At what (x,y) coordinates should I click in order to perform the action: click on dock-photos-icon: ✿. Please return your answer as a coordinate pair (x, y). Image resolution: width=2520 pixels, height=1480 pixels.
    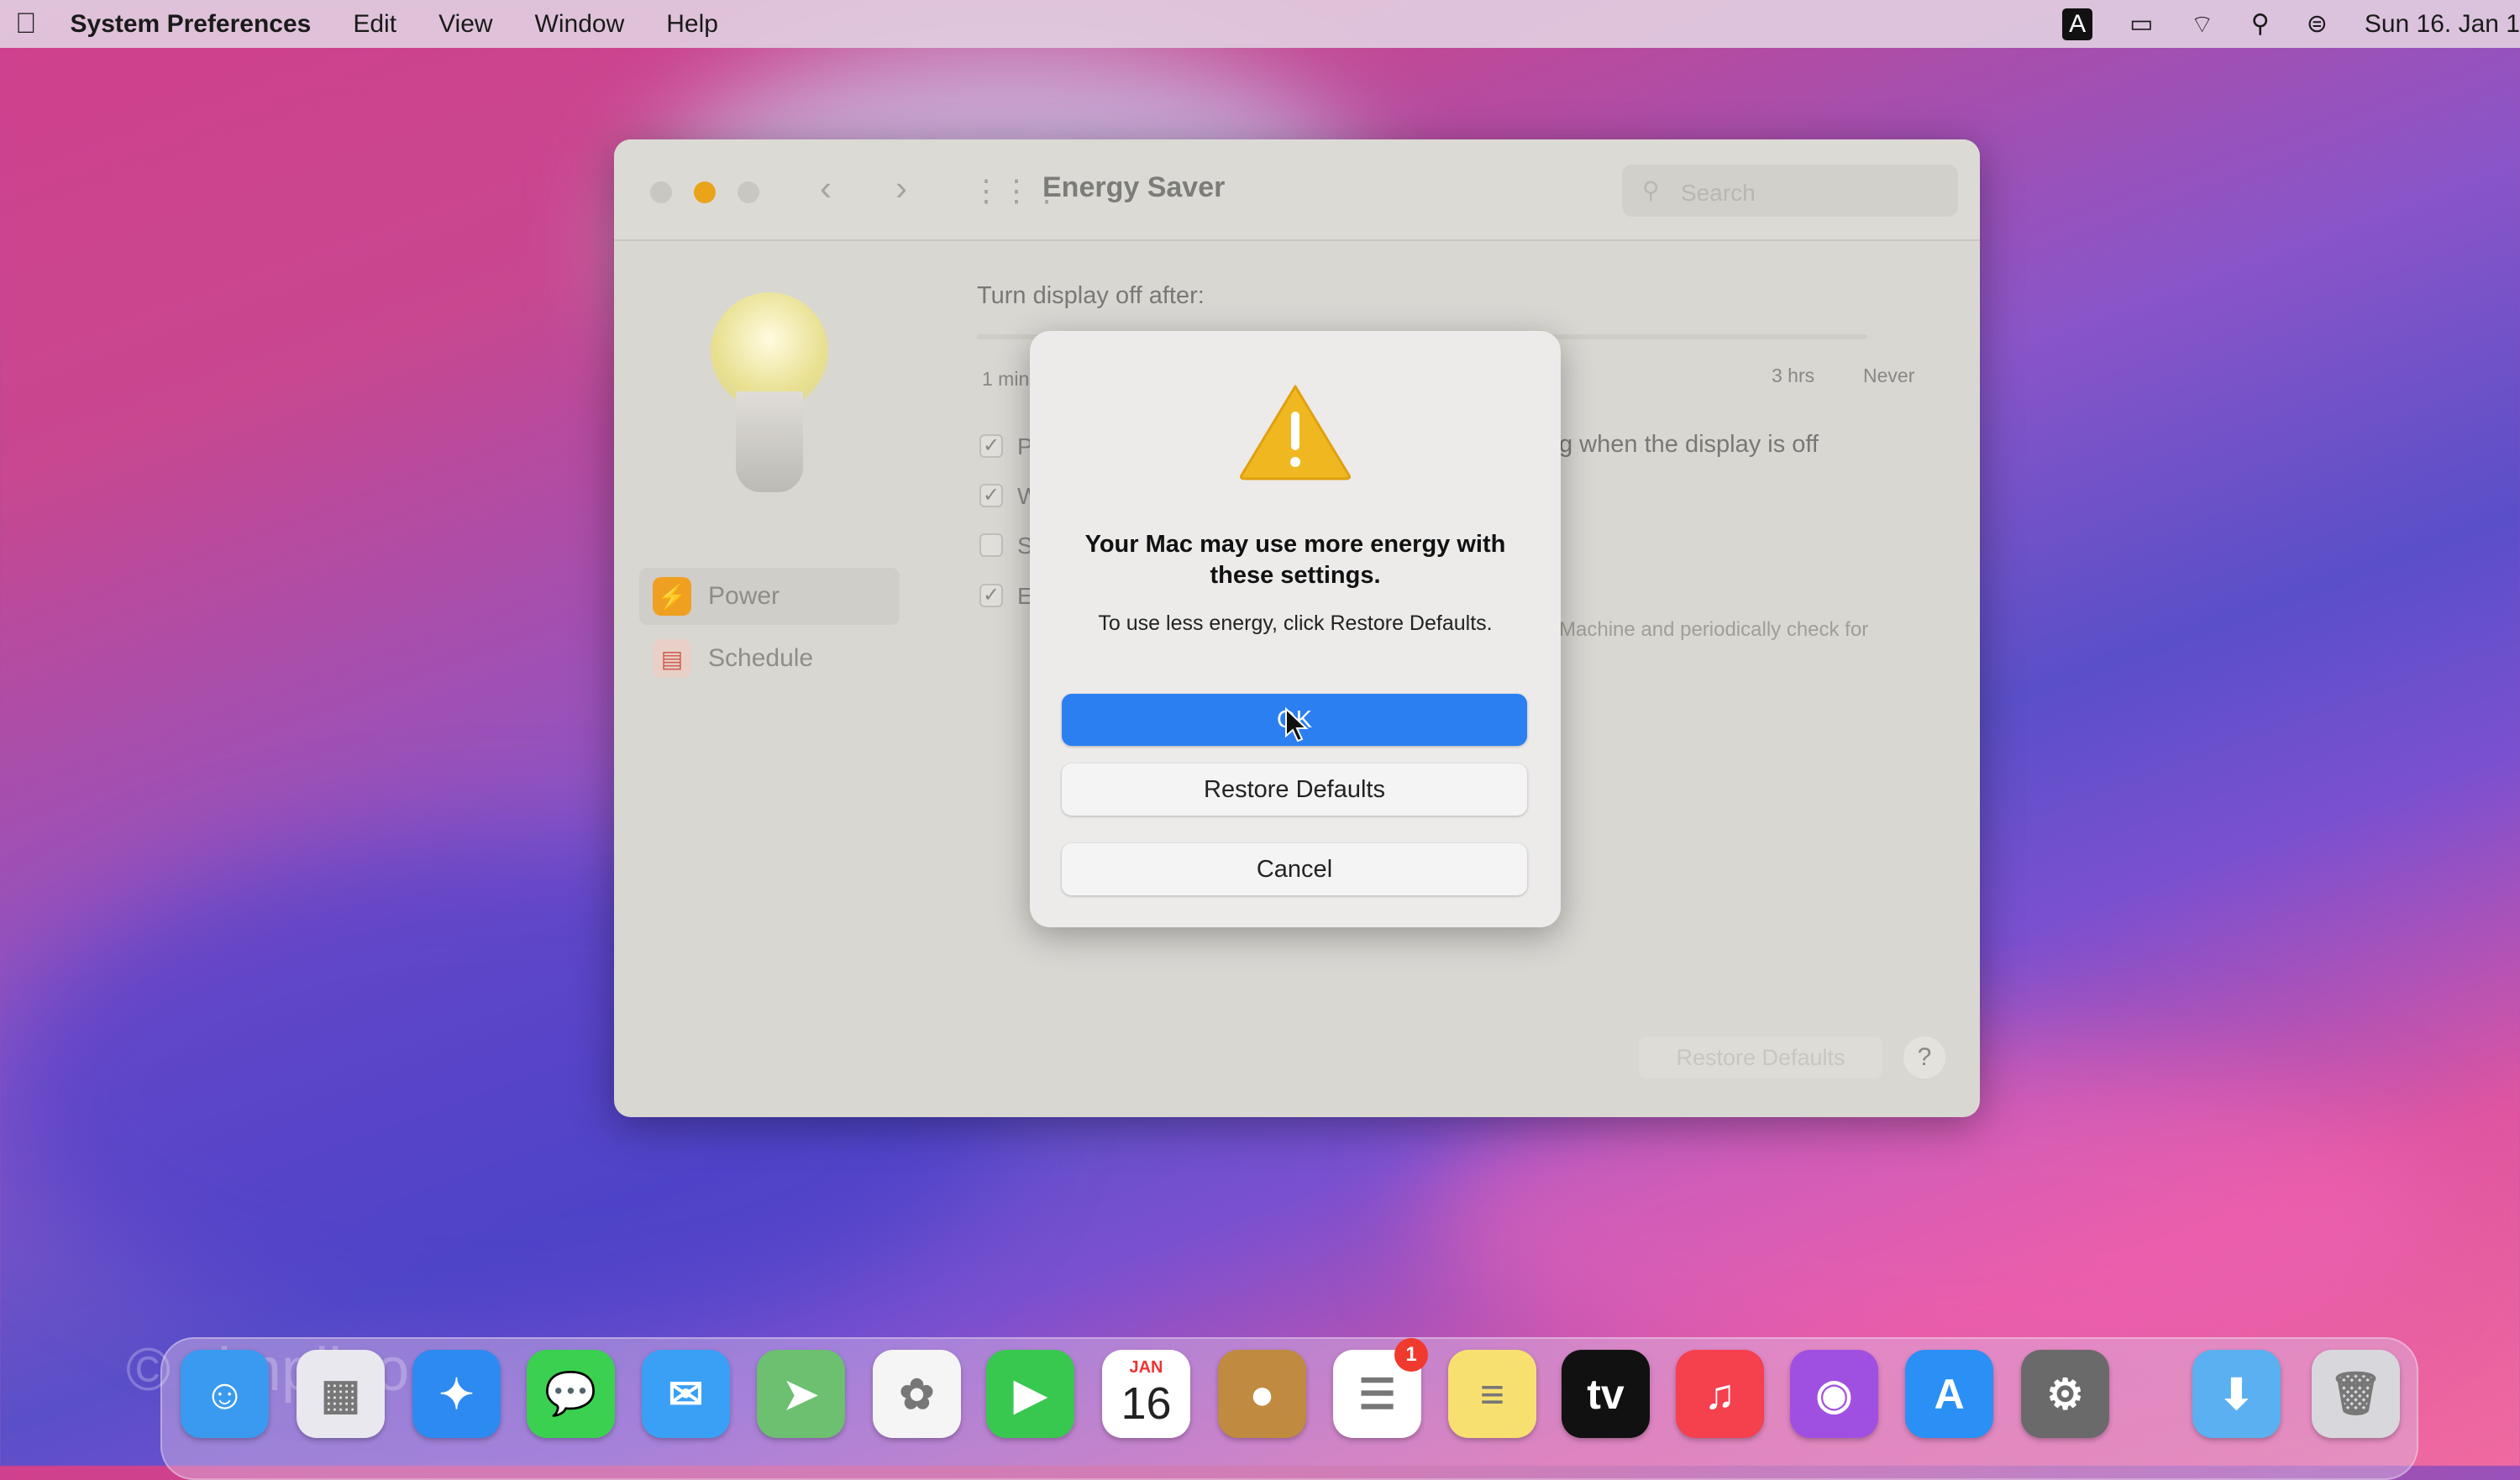
    Looking at the image, I should click on (917, 1394).